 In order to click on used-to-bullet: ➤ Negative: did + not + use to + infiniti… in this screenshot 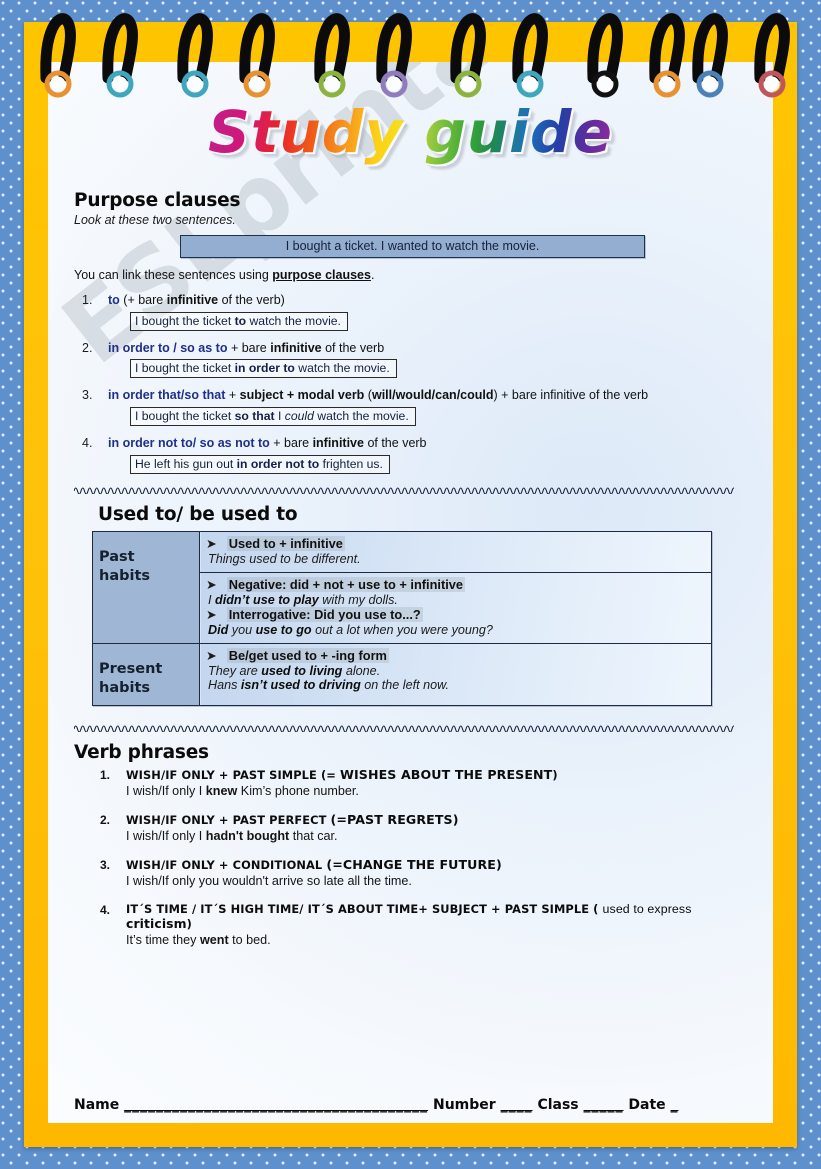, I will do `click(455, 584)`.